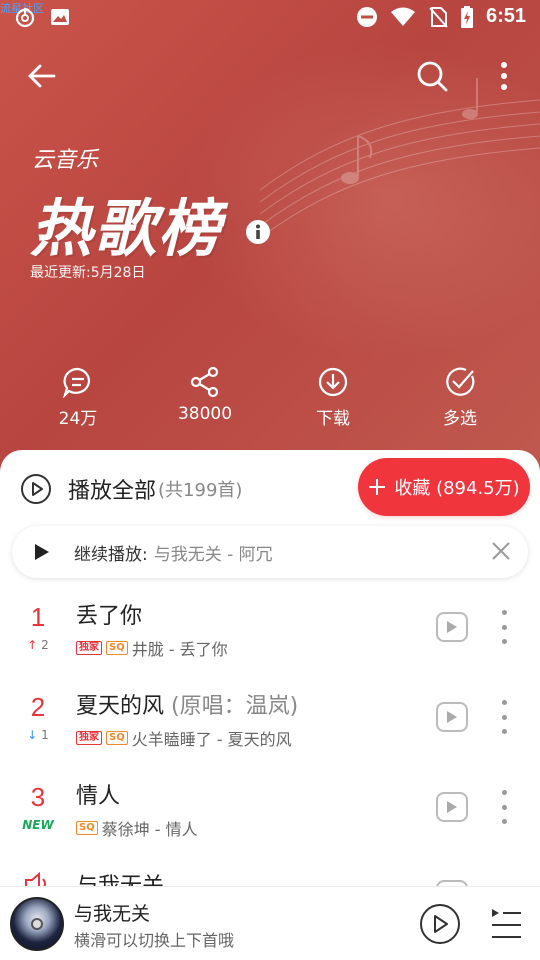  What do you see at coordinates (60, 17) in the screenshot?
I see `image-icon` at bounding box center [60, 17].